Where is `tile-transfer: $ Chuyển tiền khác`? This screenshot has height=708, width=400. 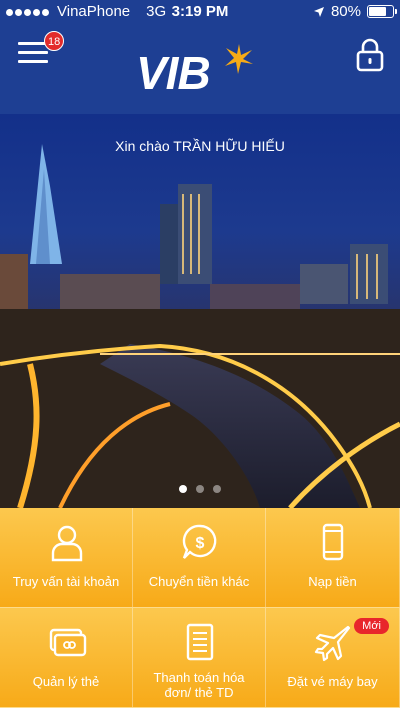
tile-transfer: $ Chuyển tiền khác is located at coordinates (199, 558).